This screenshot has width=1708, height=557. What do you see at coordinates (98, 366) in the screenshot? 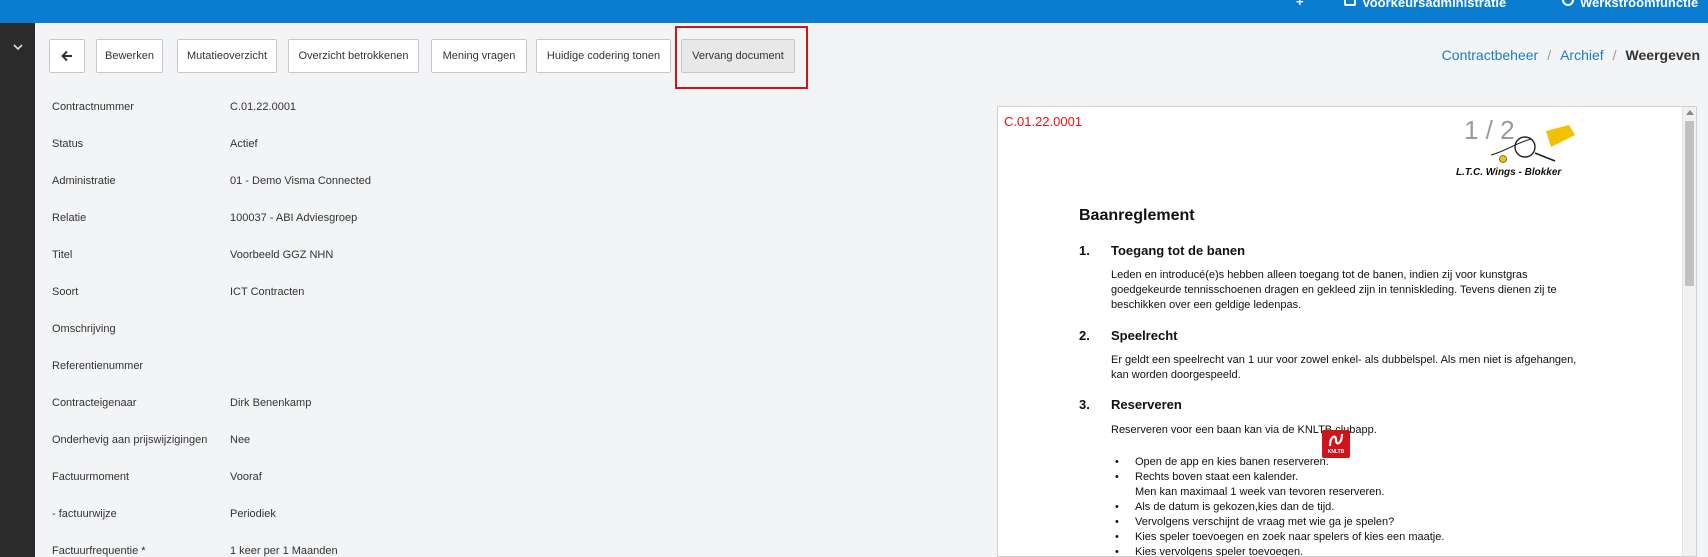
I see `field-label: Referentienummer` at bounding box center [98, 366].